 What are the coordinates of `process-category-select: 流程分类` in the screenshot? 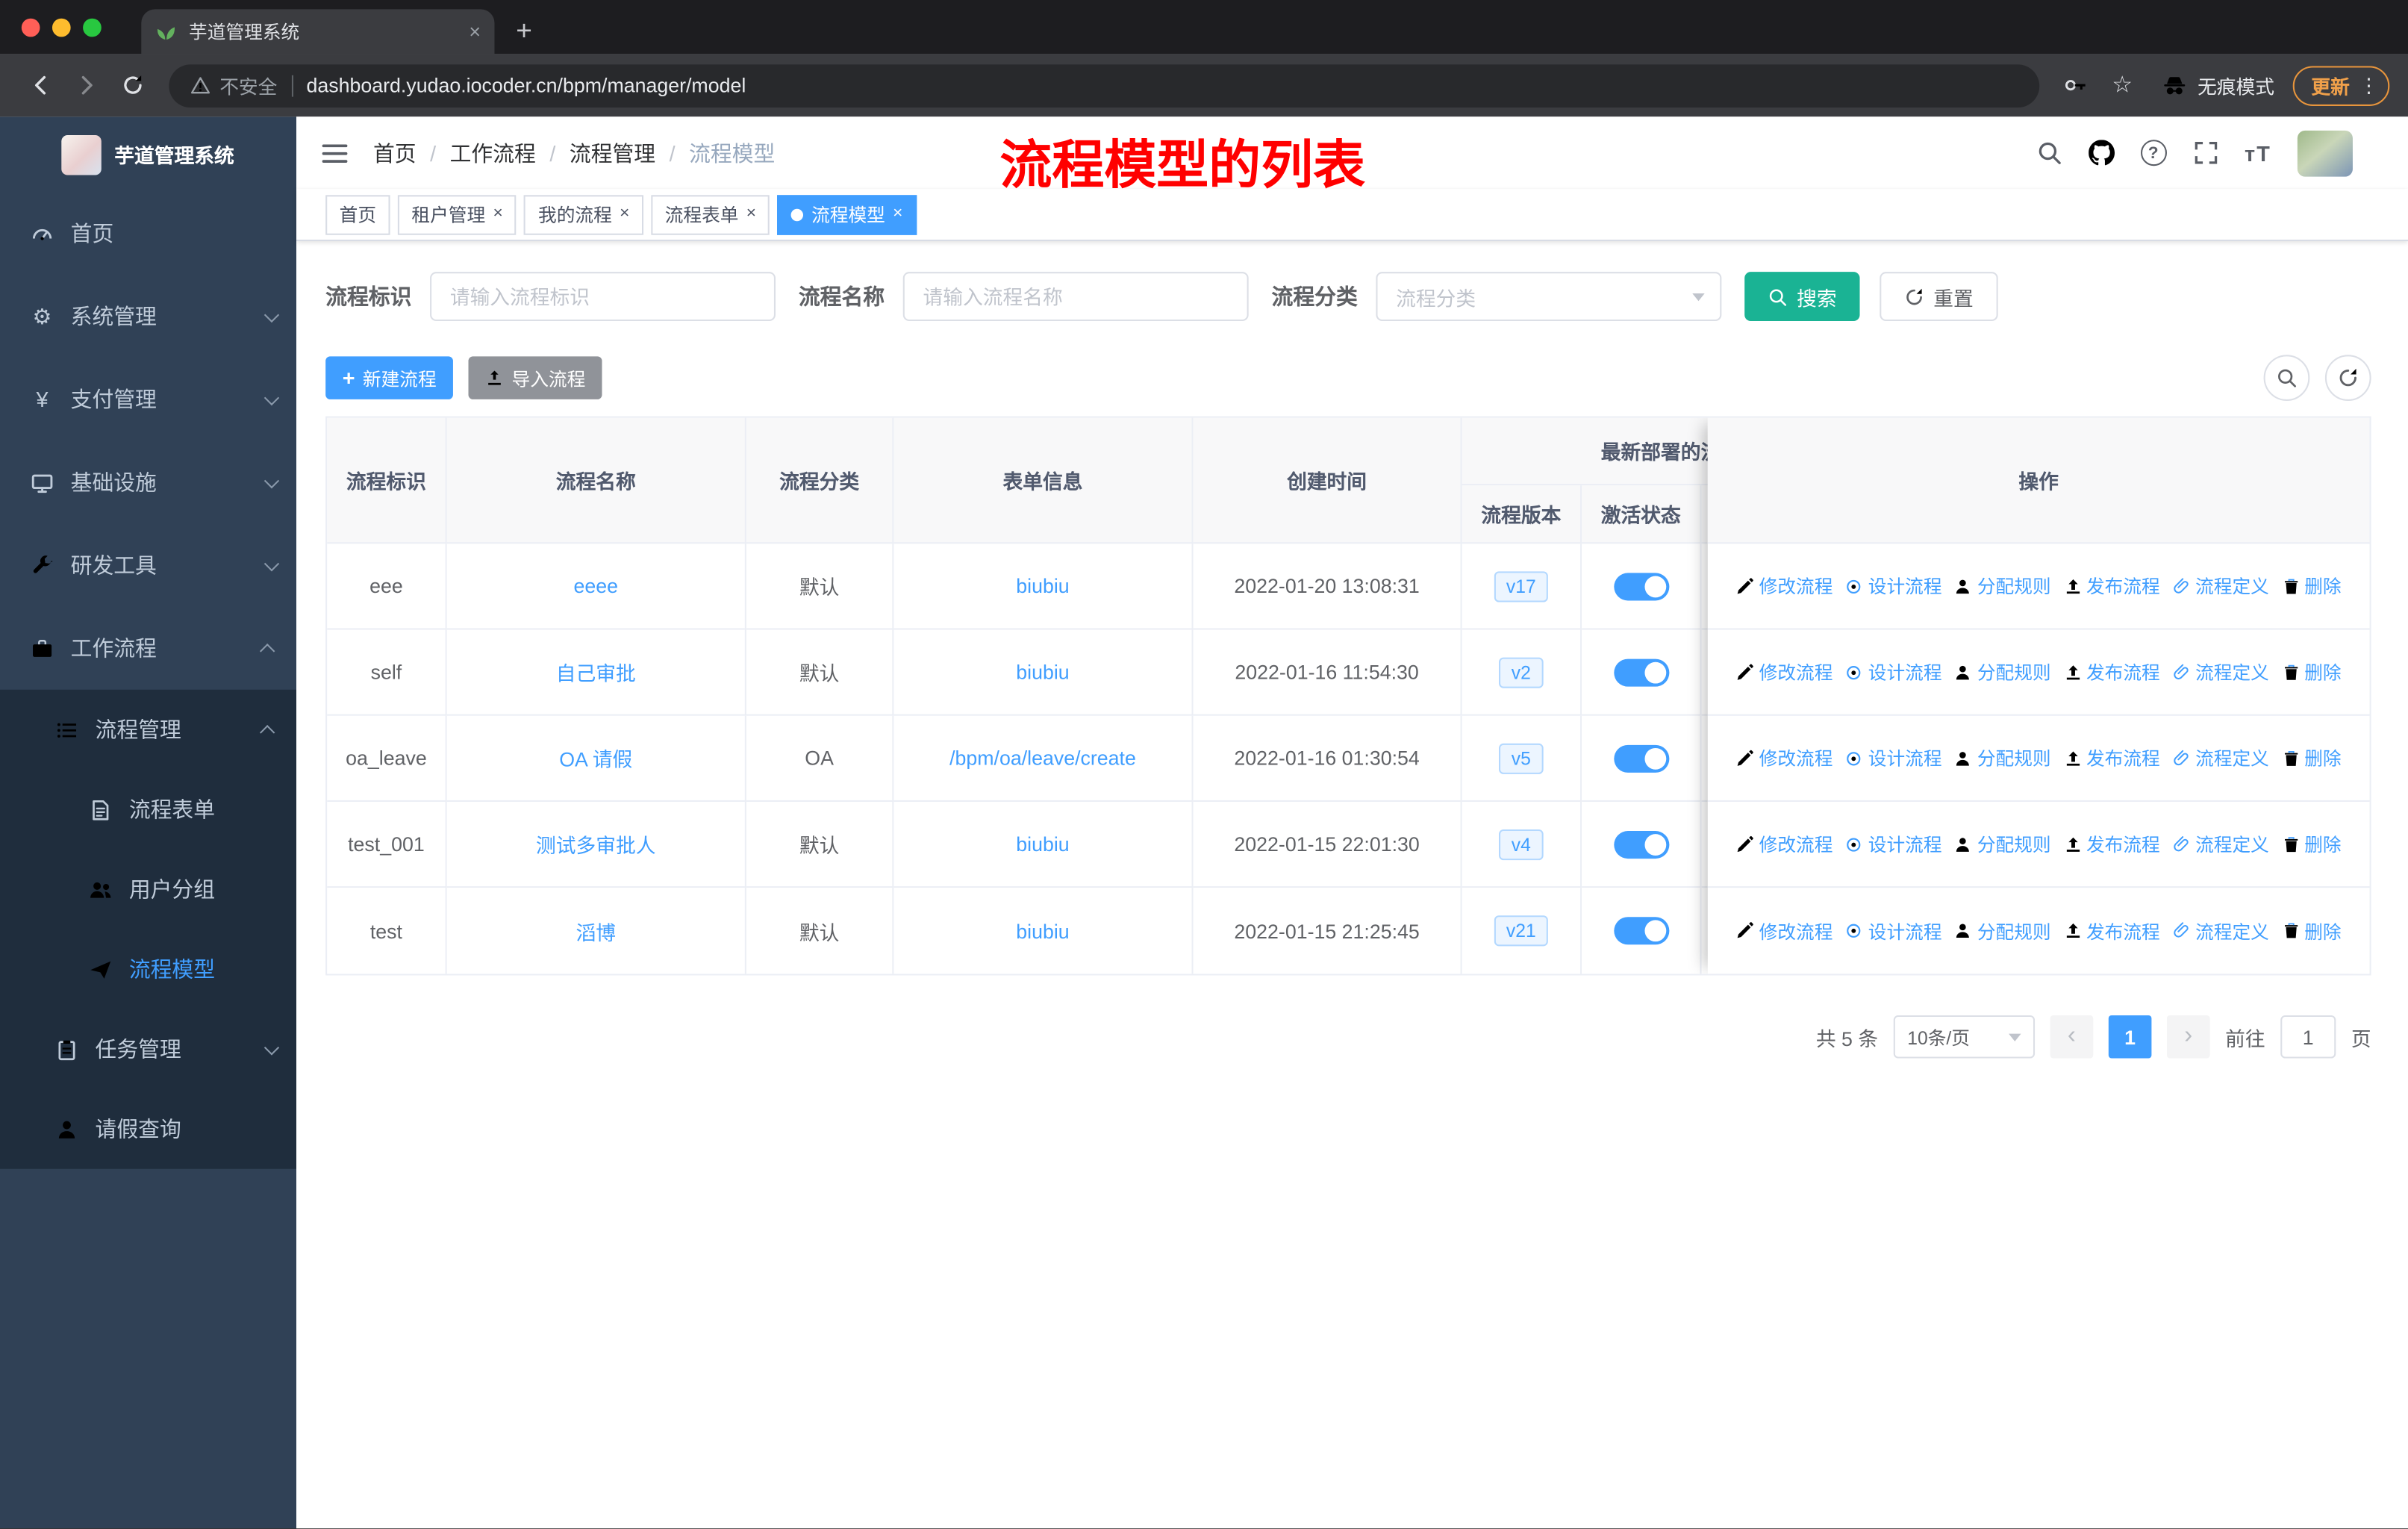 It's located at (1549, 297).